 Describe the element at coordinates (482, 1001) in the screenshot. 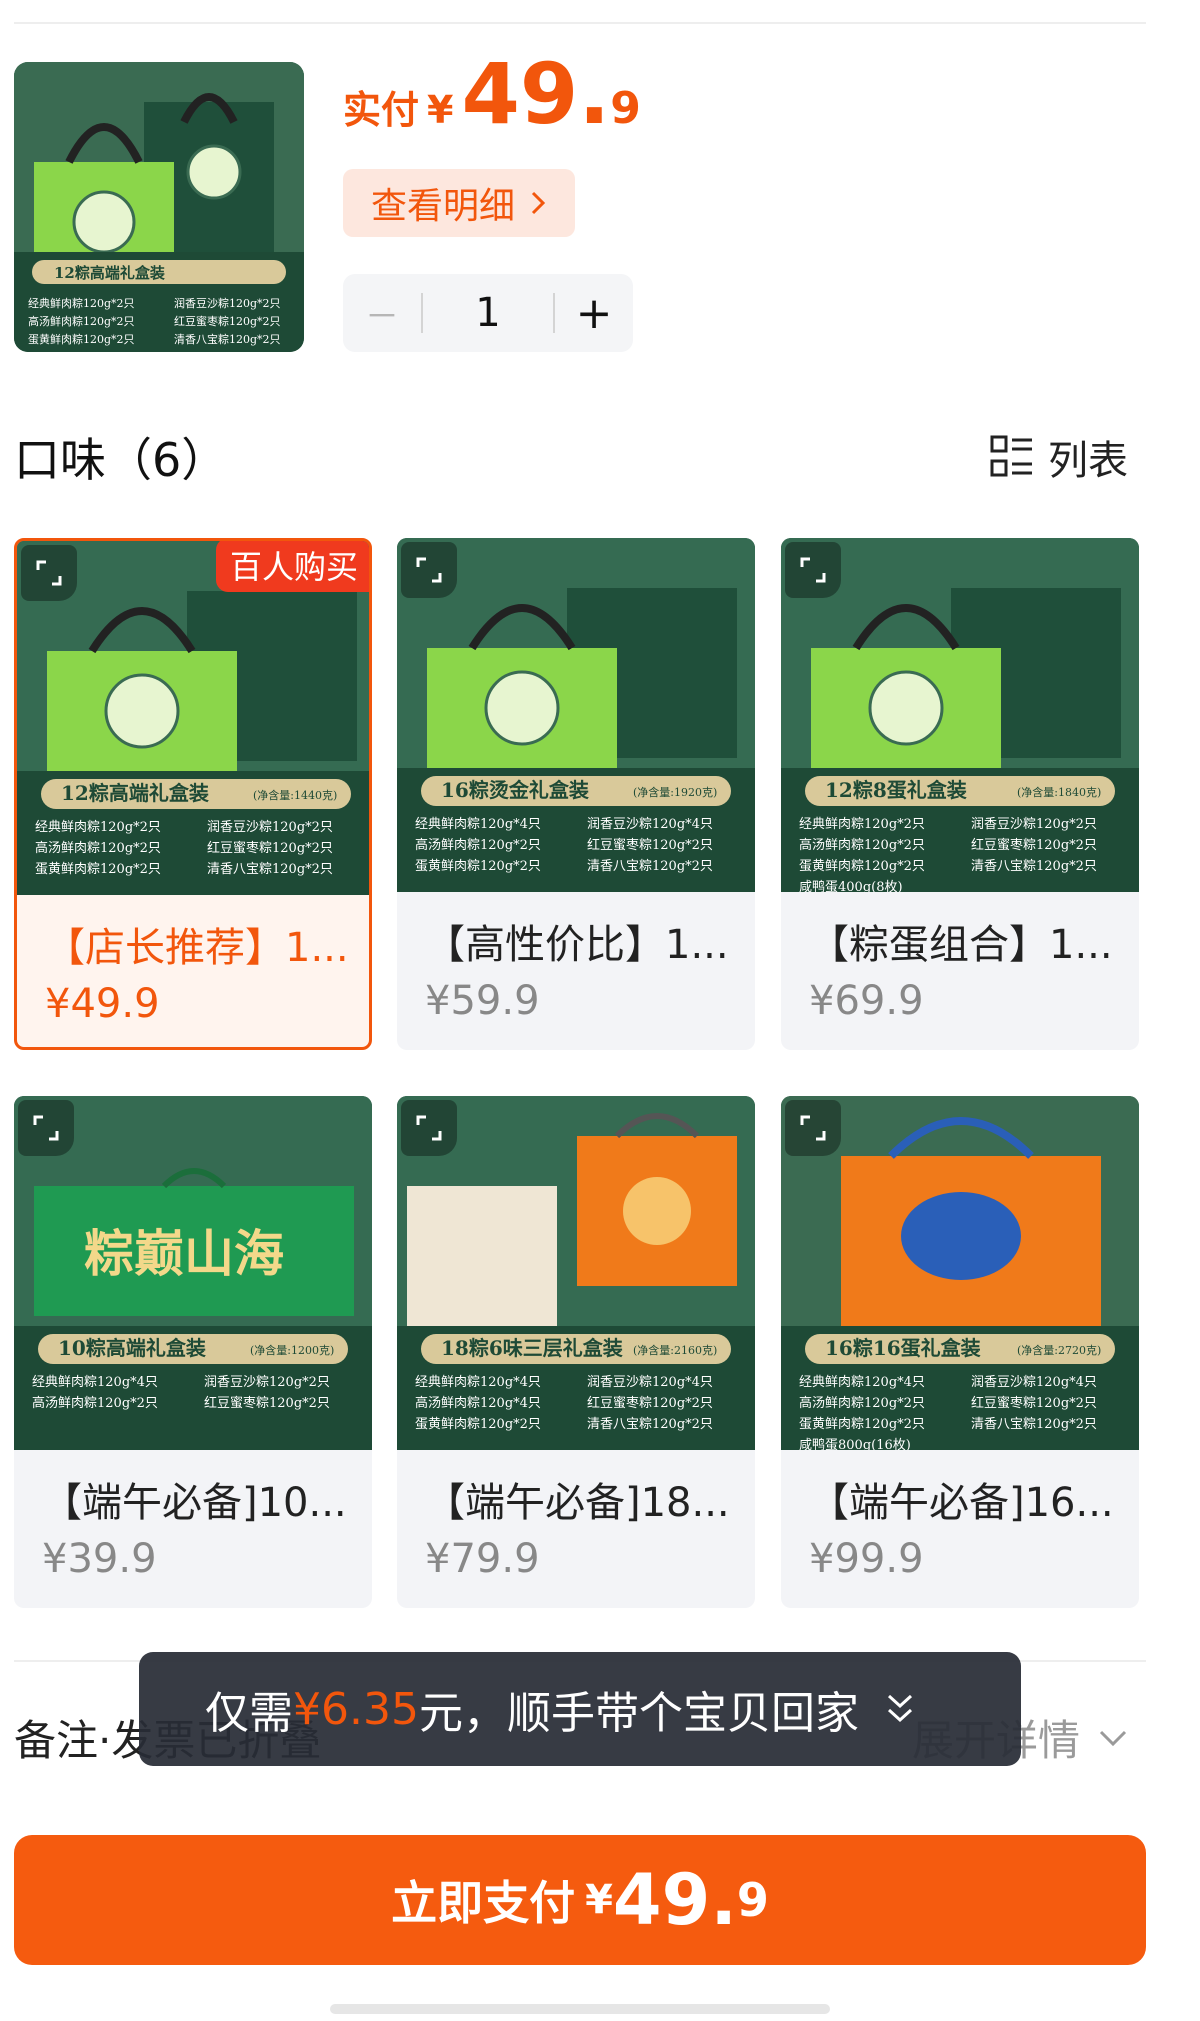

I see `product-price: ¥59.9` at that location.